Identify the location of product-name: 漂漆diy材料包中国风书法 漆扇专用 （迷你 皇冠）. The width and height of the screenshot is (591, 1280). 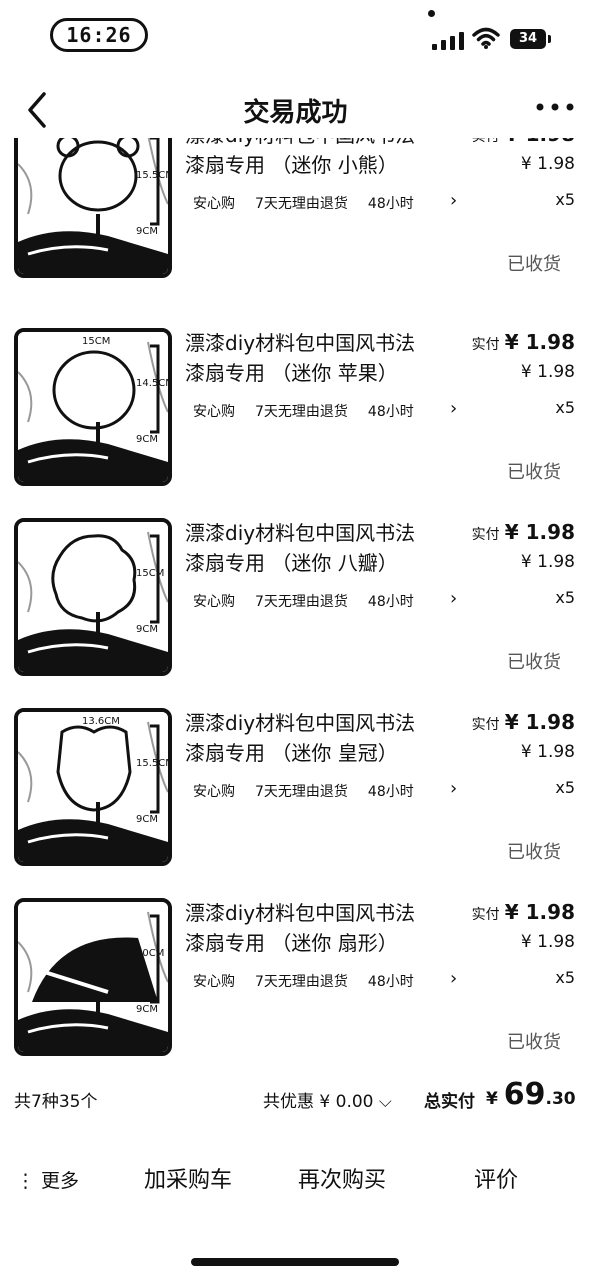
(325, 738).